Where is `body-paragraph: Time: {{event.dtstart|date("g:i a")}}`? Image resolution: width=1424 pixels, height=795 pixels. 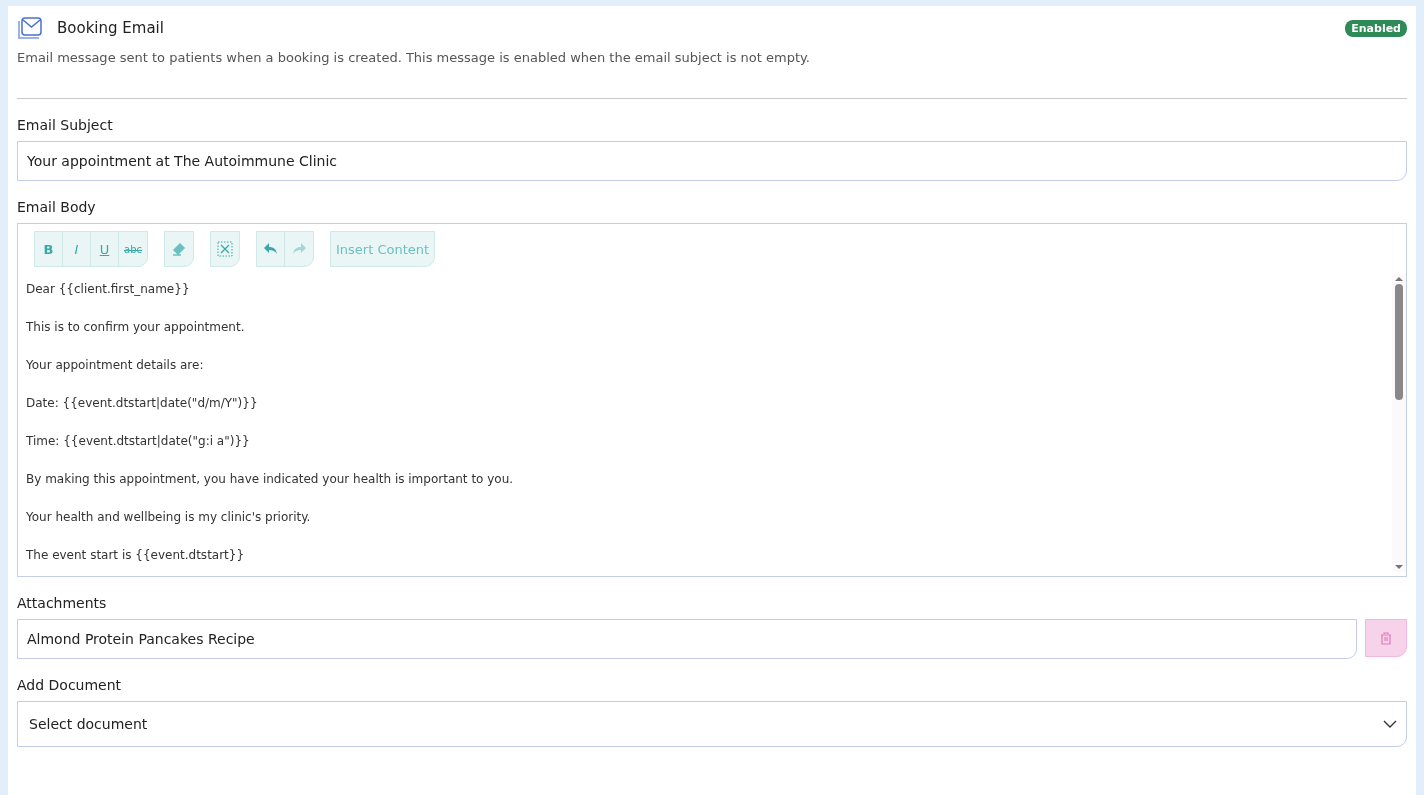 body-paragraph: Time: {{event.dtstart|date("g:i a")}} is located at coordinates (138, 441).